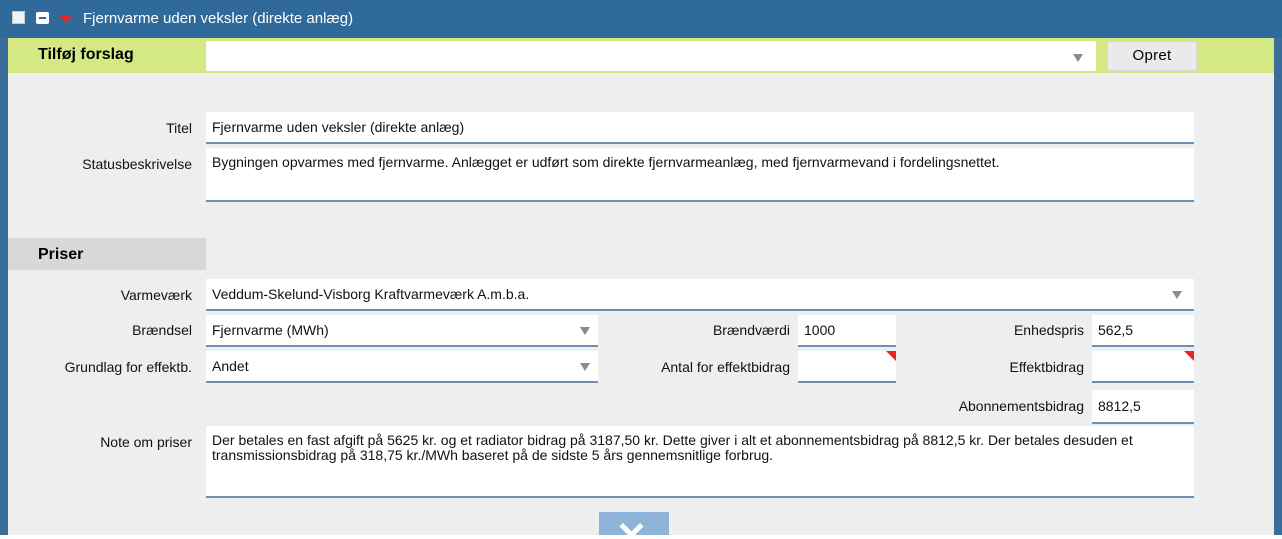  What do you see at coordinates (1048, 330) in the screenshot?
I see `unit-price-label: Enhedspris` at bounding box center [1048, 330].